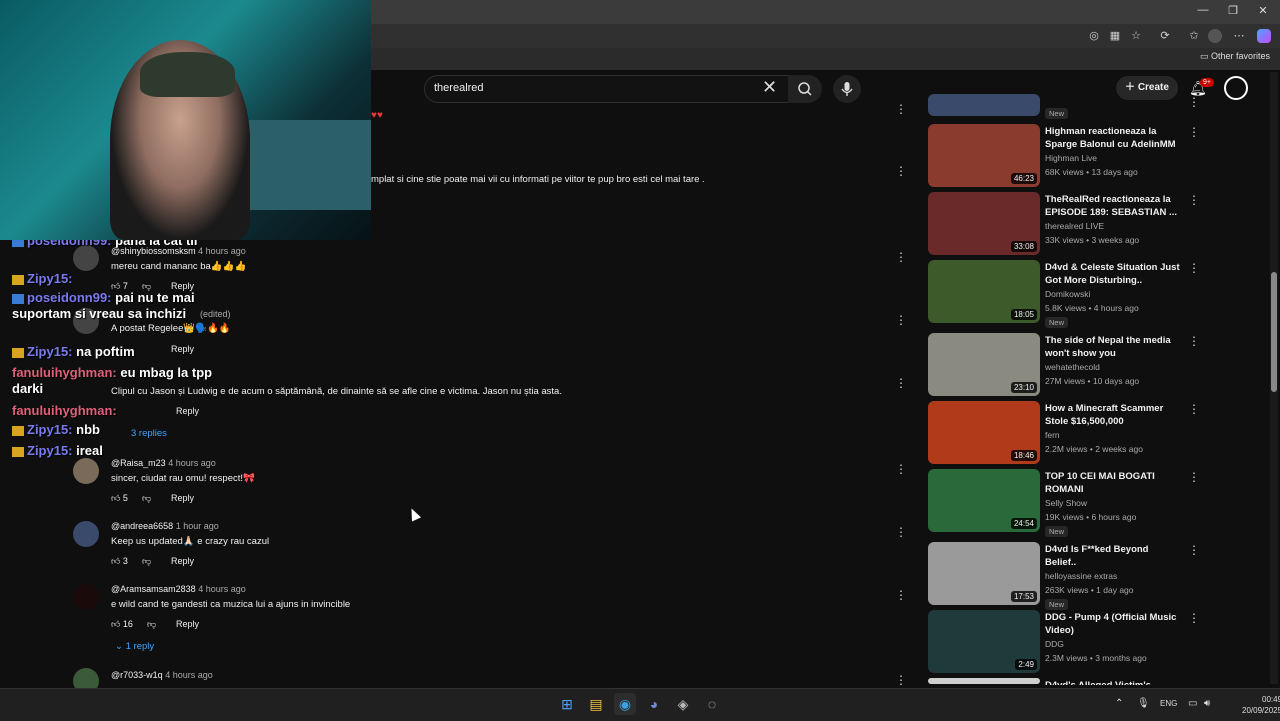  I want to click on profile-icon, so click(1215, 36).